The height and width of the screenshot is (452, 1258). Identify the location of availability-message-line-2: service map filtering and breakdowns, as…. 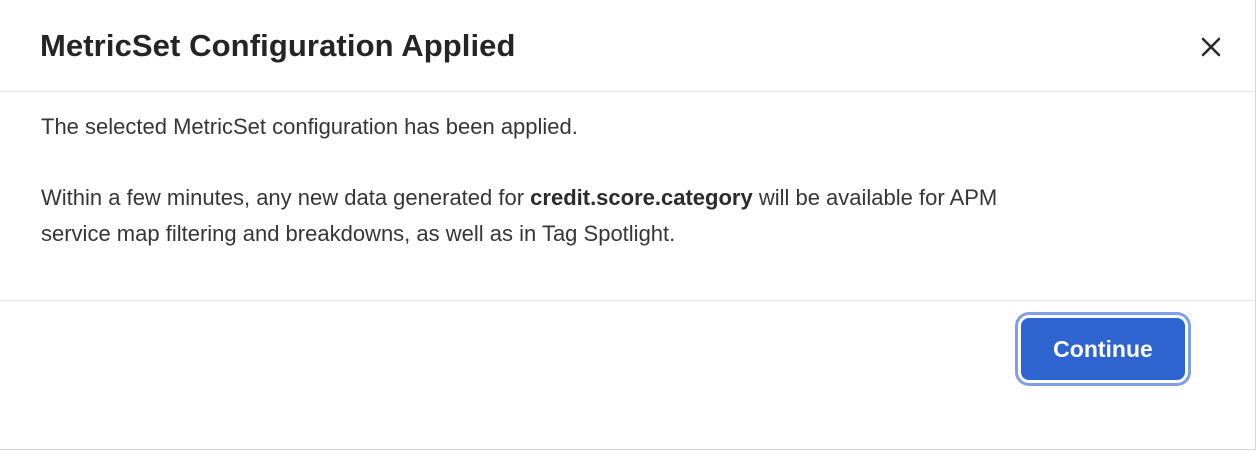
(358, 233).